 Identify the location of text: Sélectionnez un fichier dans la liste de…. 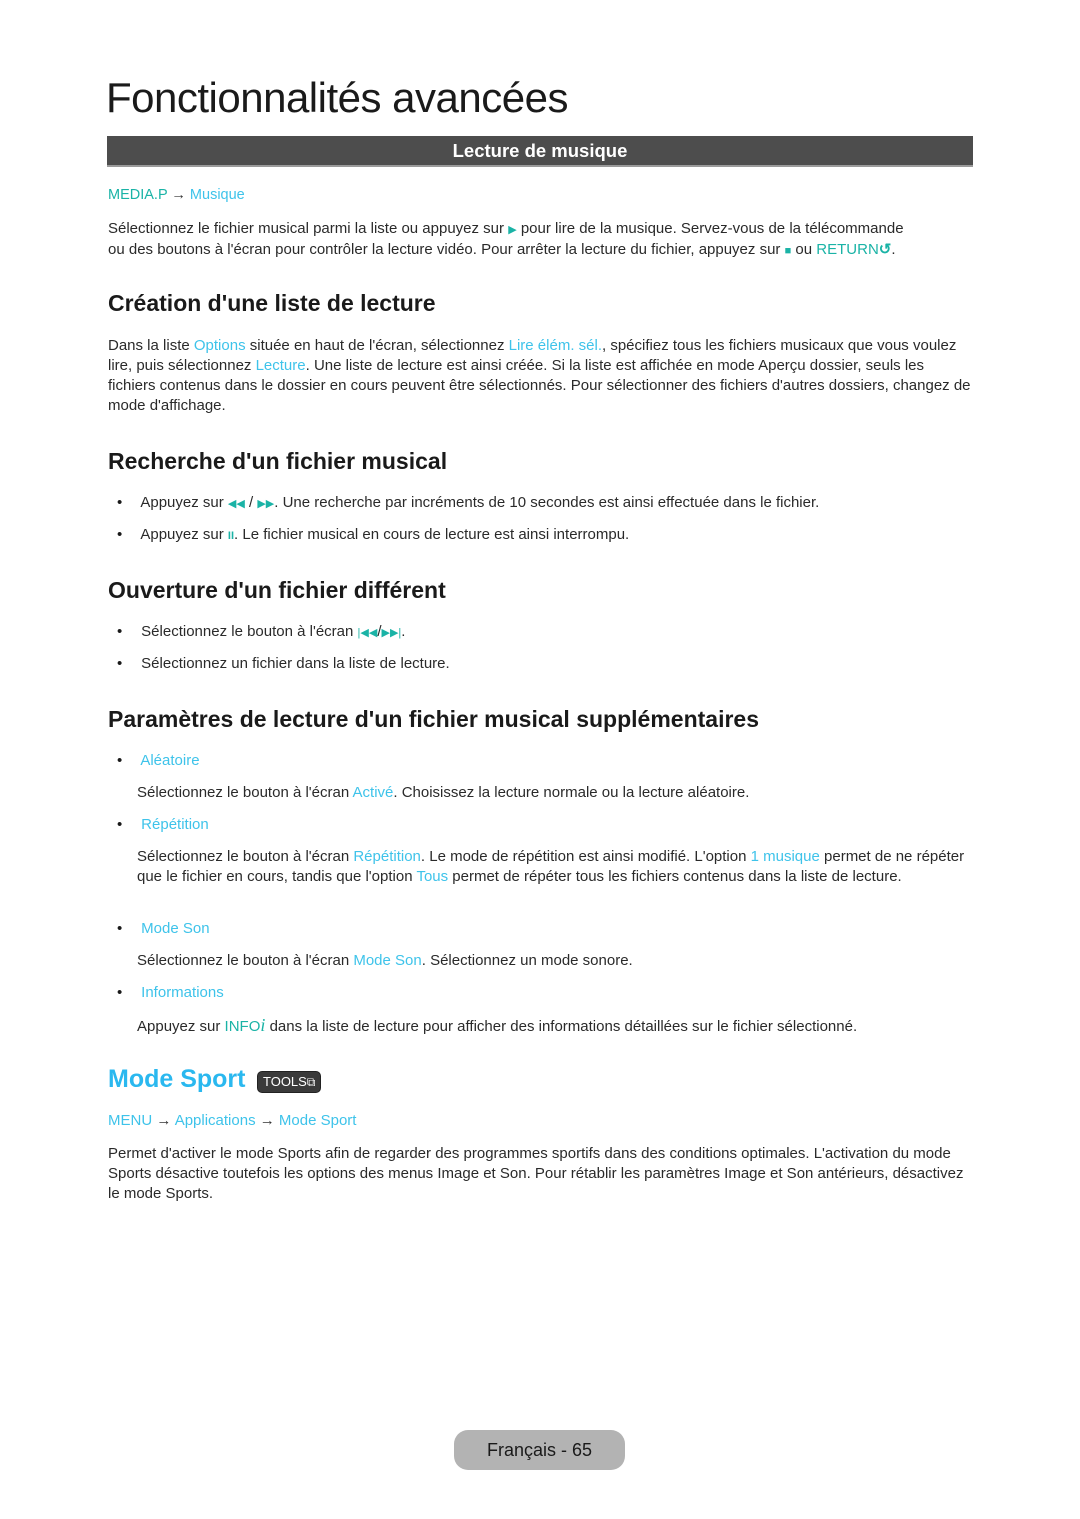
(295, 663).